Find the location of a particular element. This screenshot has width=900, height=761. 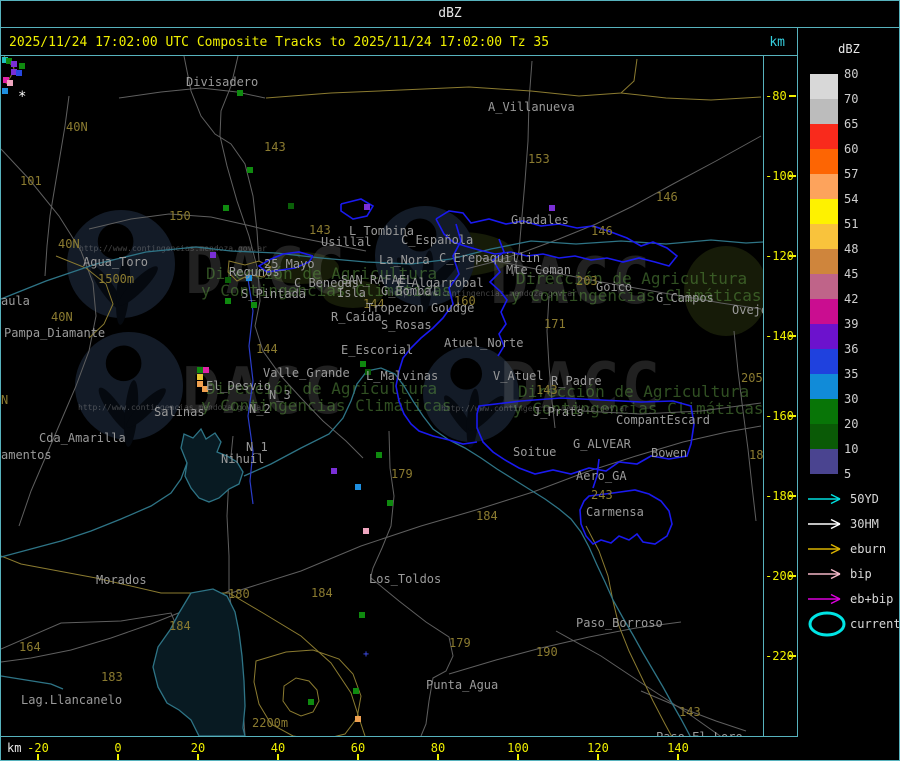

bottom-axis-tick-label: 20 is located at coordinates (198, 748).